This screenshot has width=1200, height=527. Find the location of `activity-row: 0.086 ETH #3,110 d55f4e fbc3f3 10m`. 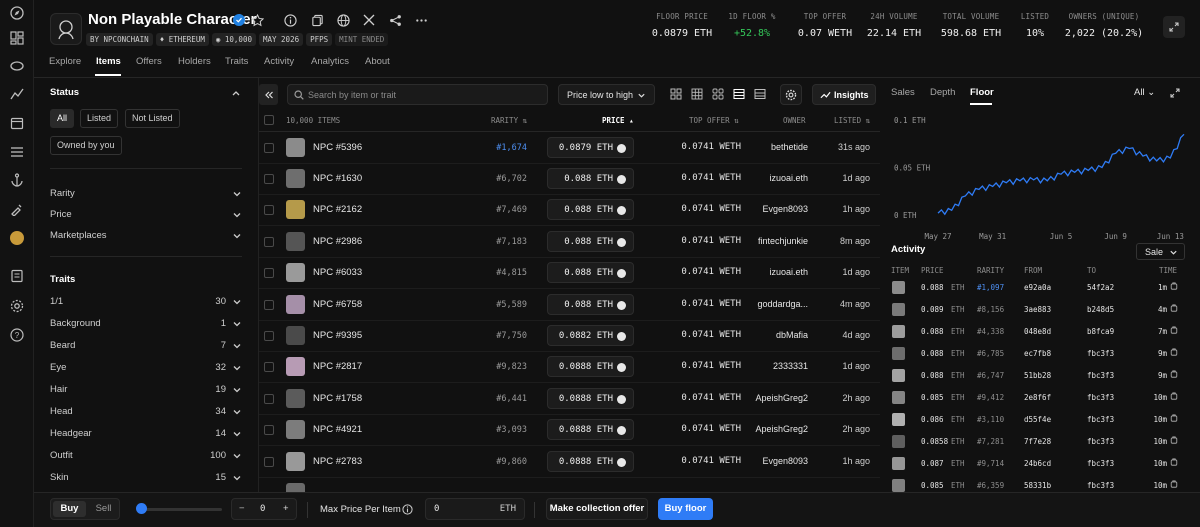

activity-row: 0.086 ETH #3,110 d55f4e fbc3f3 10m is located at coordinates (1040, 421).